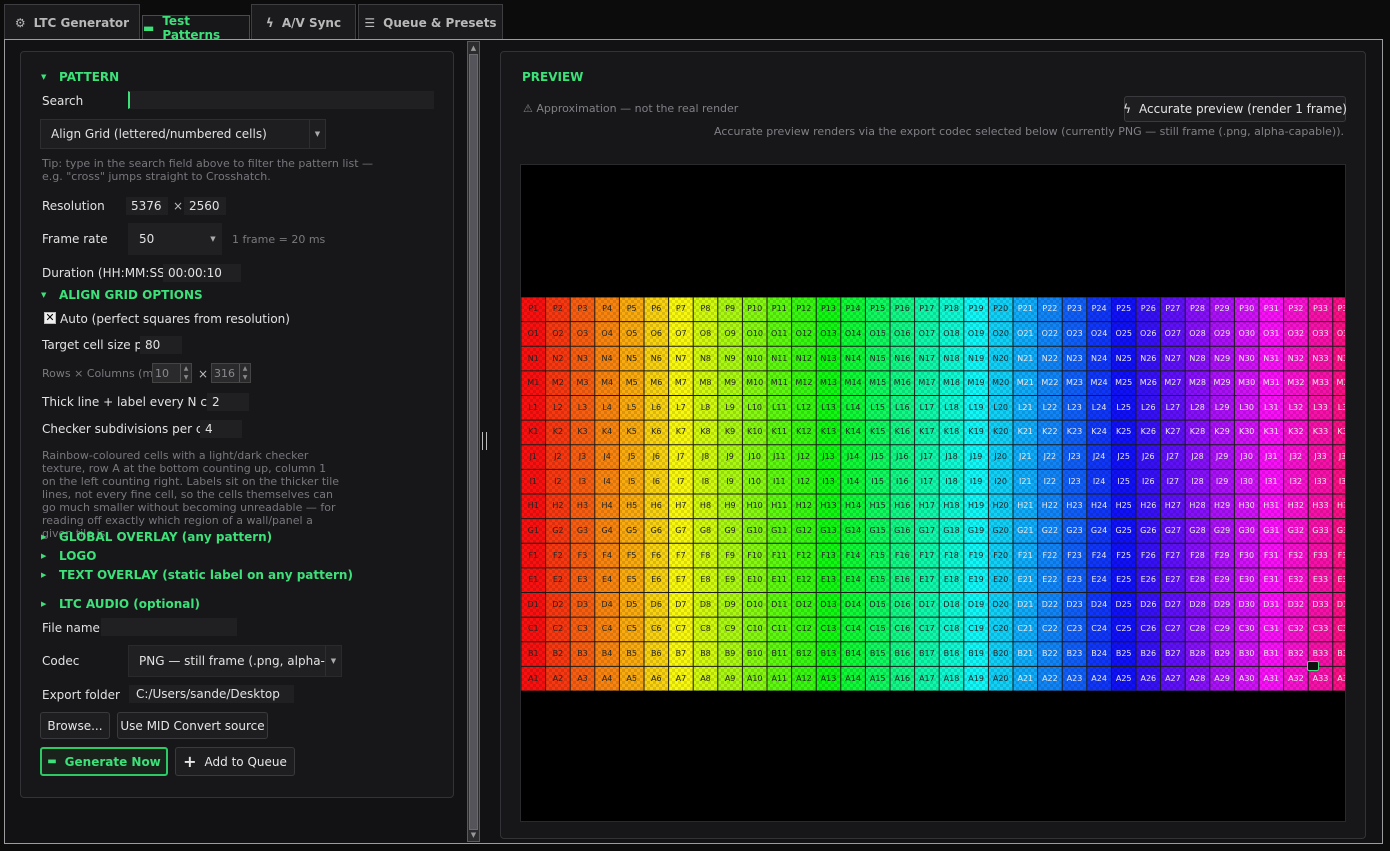  I want to click on grid-cell-label: M9, so click(730, 383).